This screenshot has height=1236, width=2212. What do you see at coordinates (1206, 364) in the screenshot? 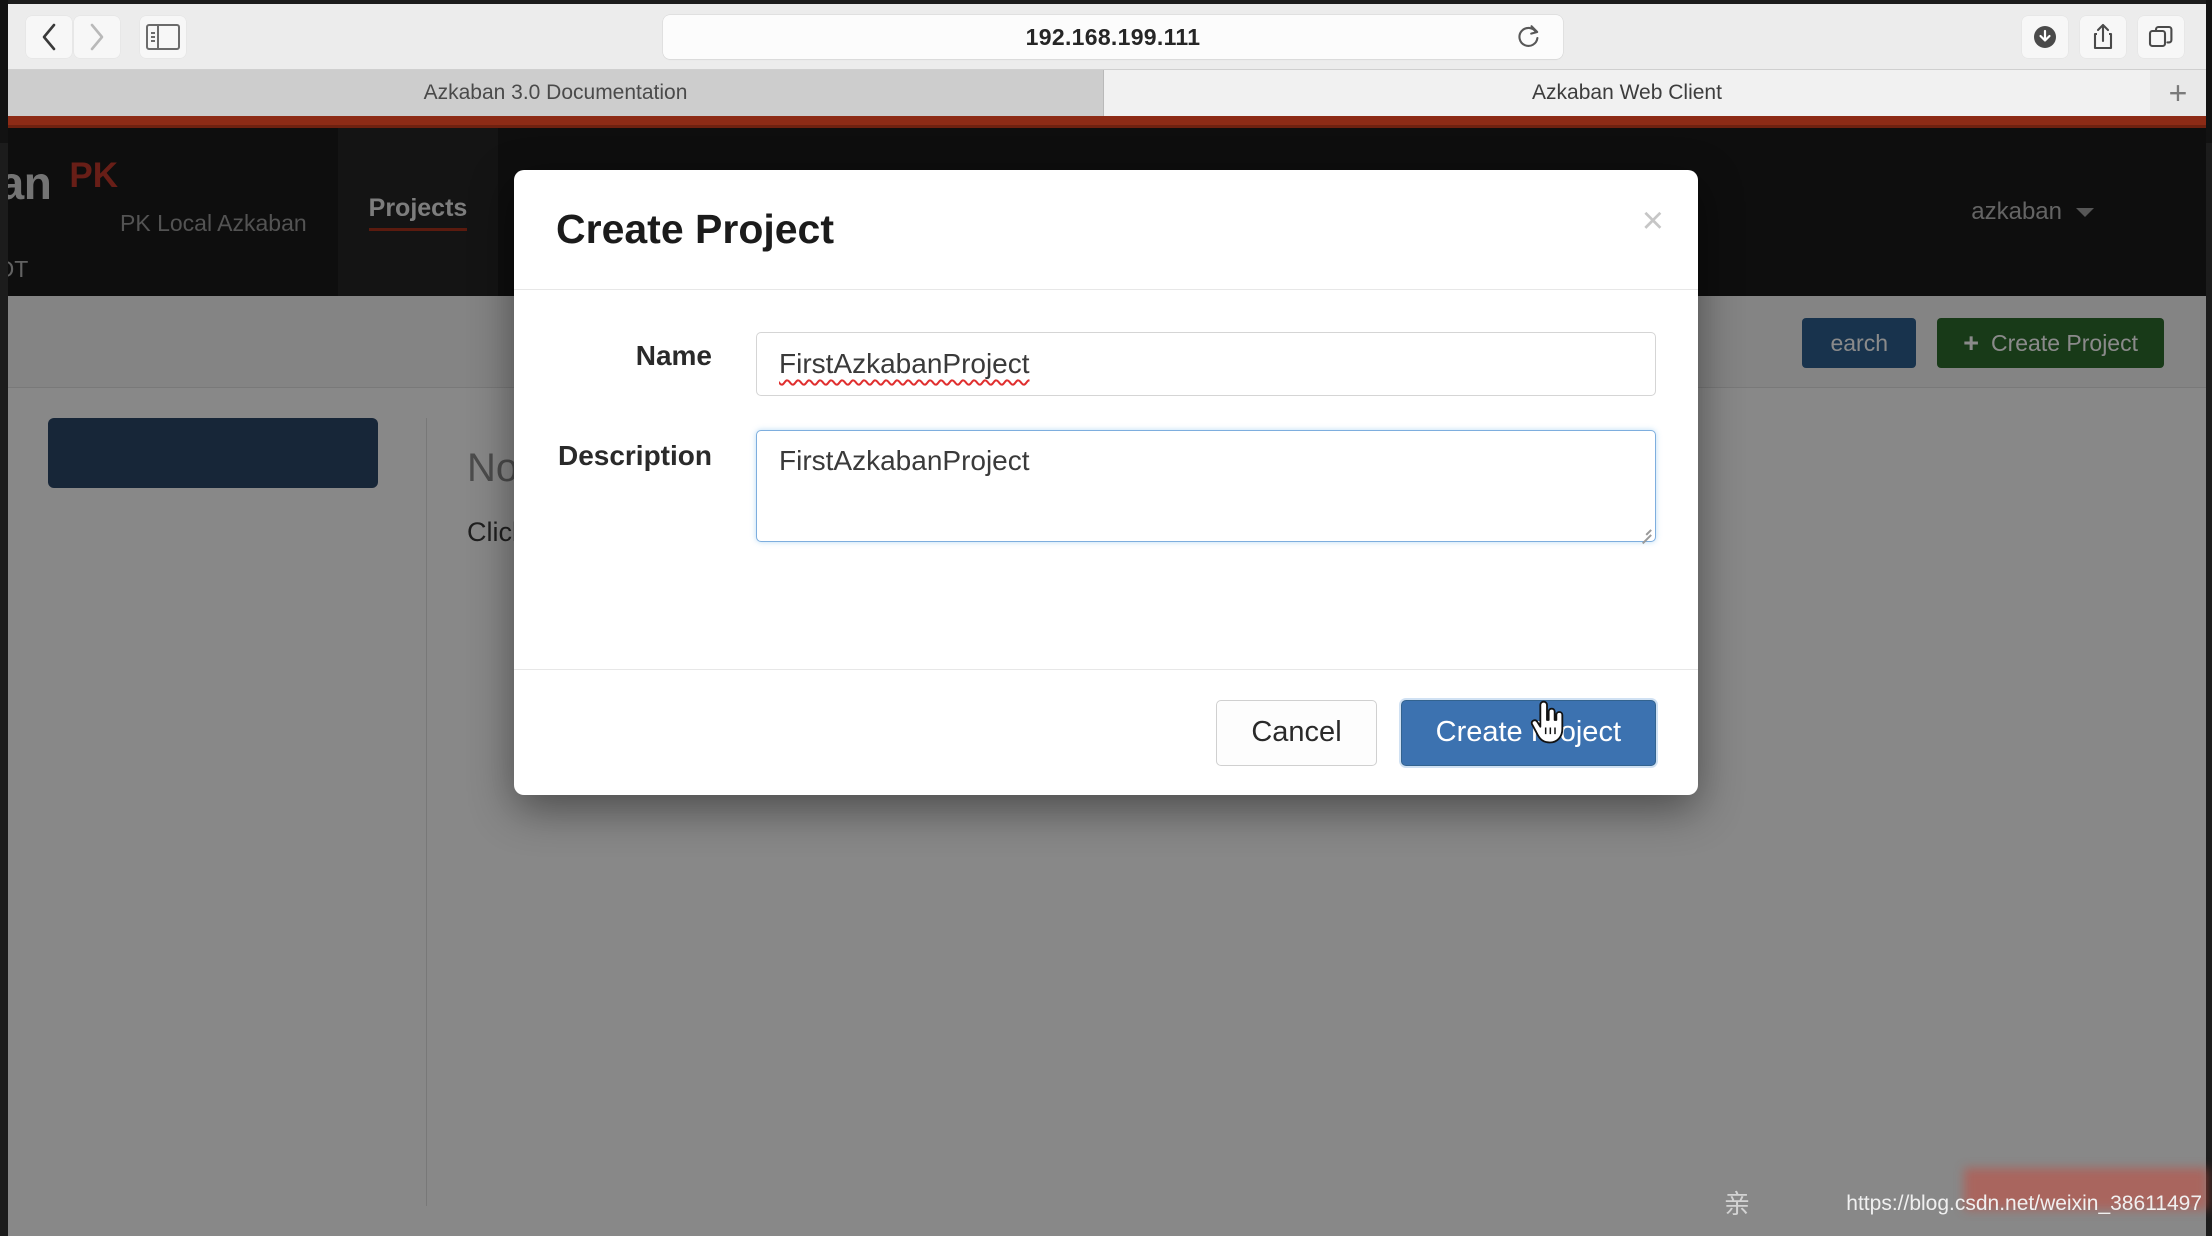
I see `name-input: FirstAzkabanProject` at bounding box center [1206, 364].